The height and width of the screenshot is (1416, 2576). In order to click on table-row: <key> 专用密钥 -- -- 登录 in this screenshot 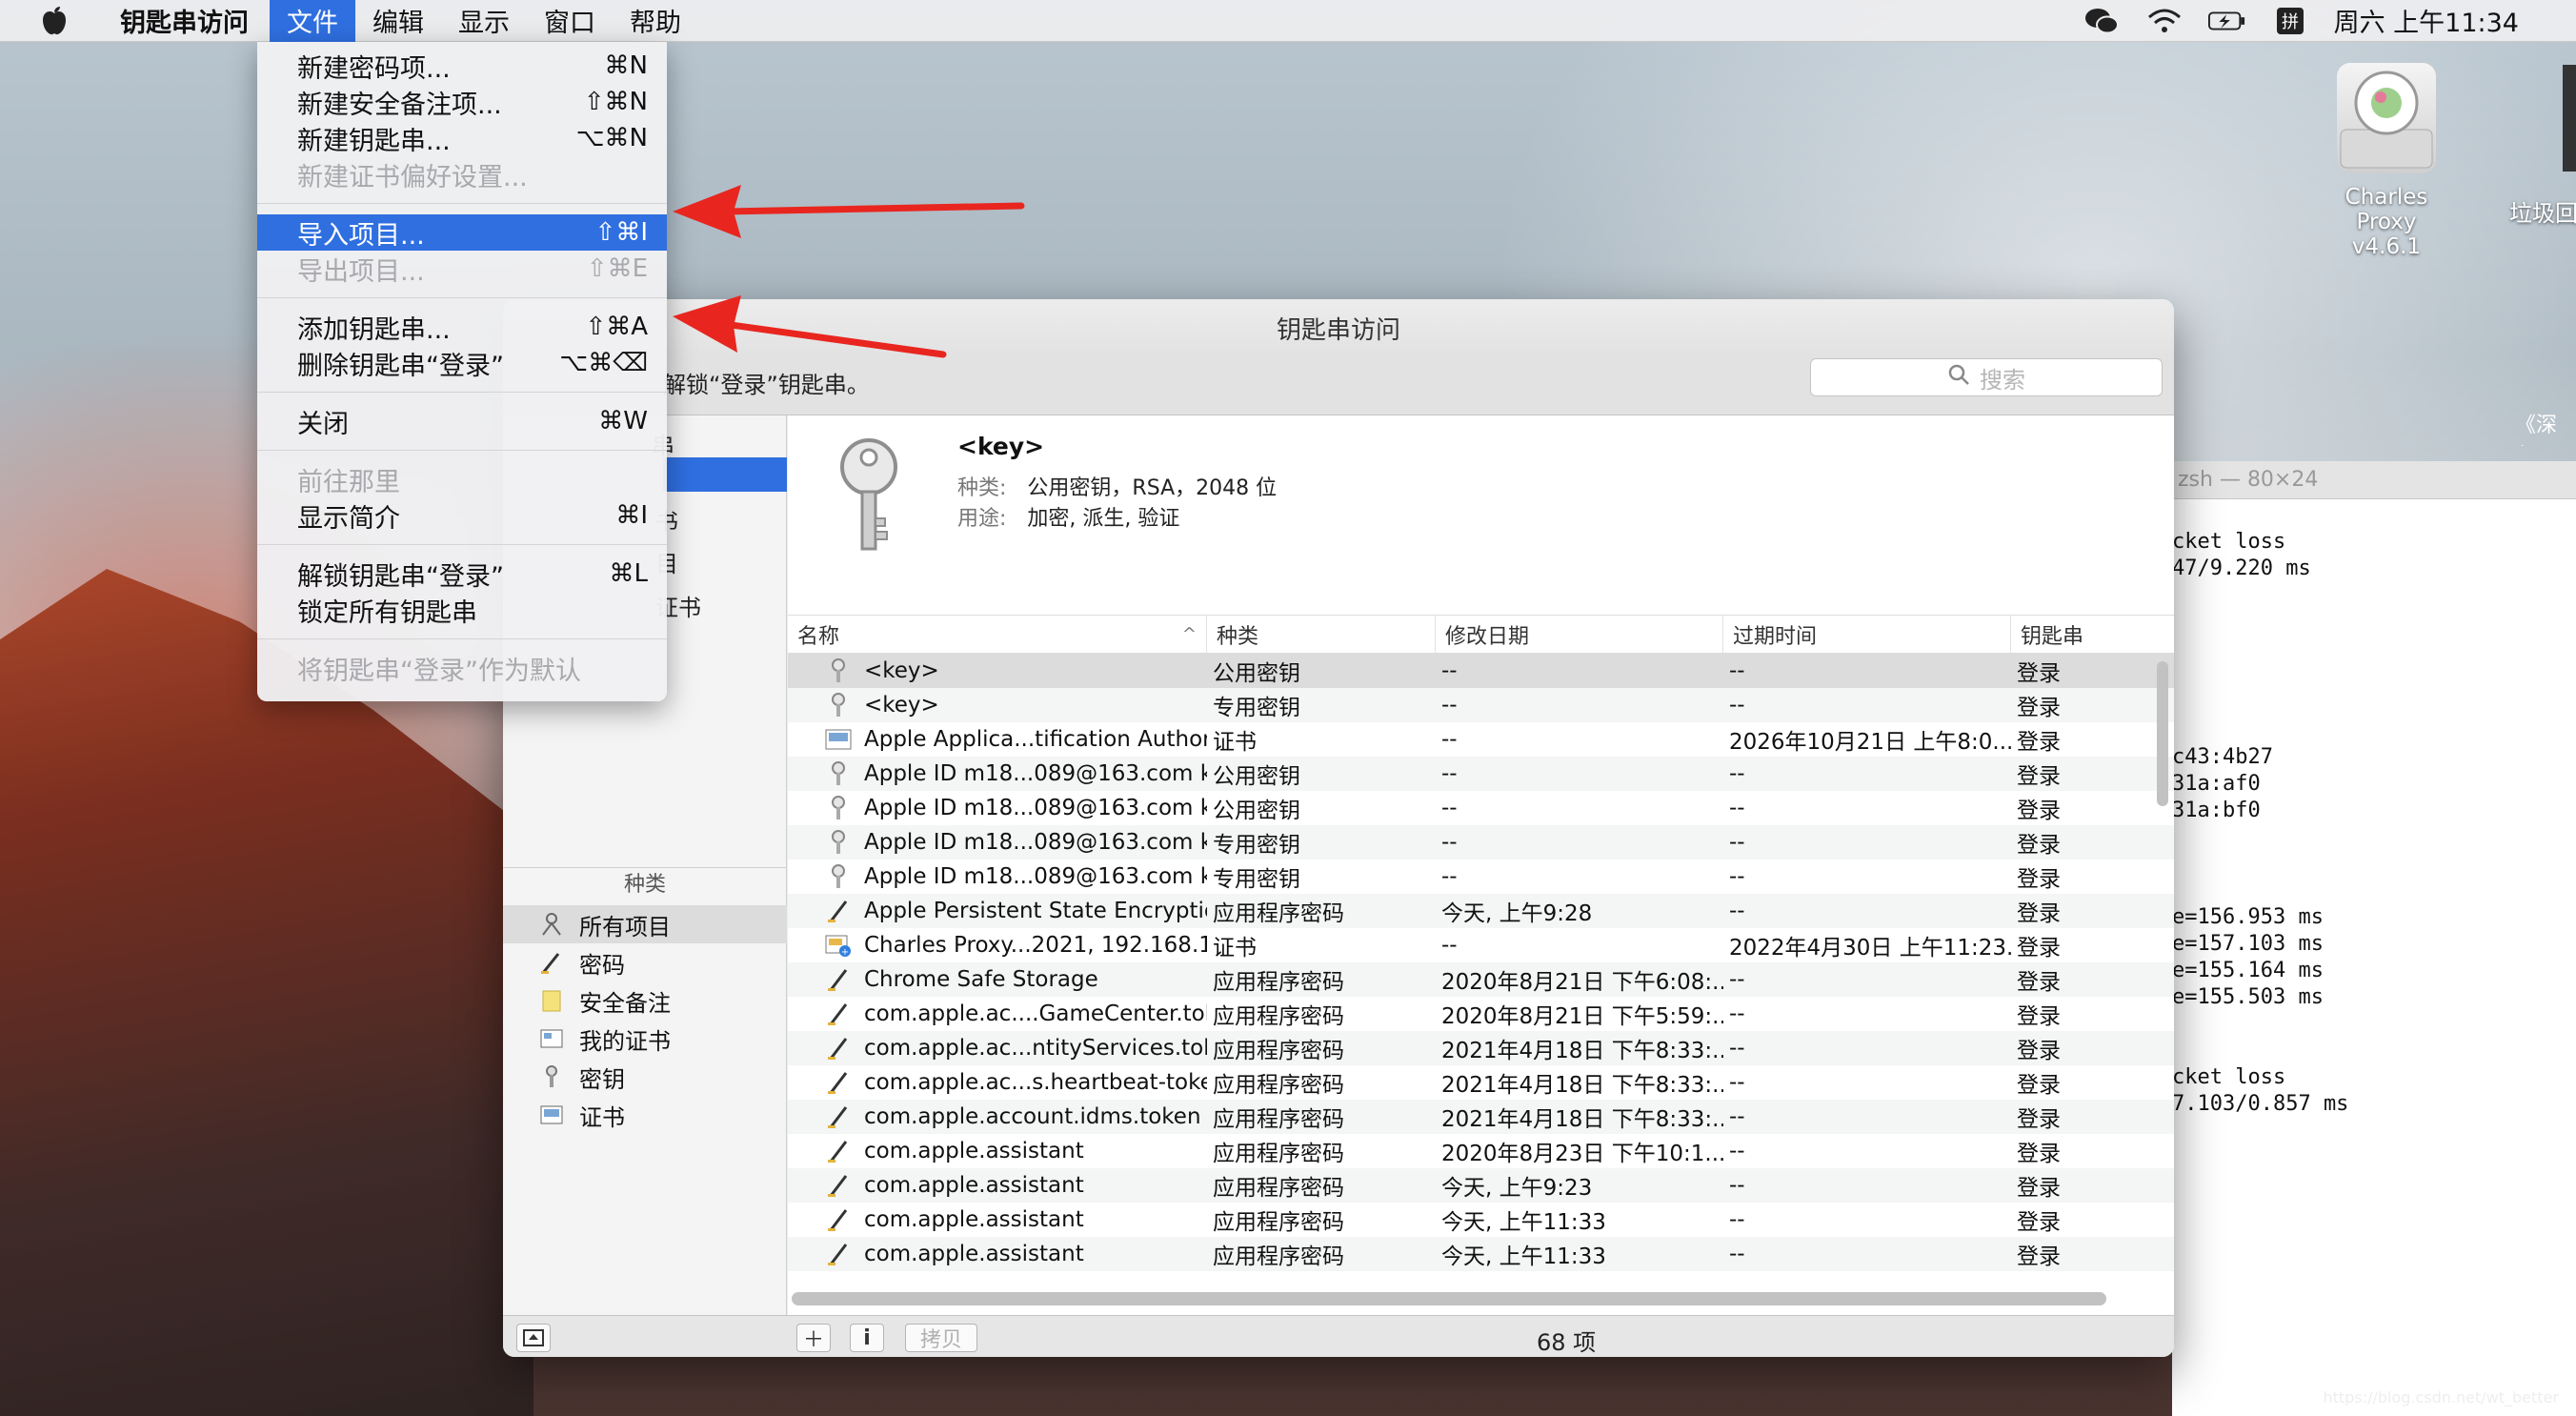, I will do `click(1481, 705)`.